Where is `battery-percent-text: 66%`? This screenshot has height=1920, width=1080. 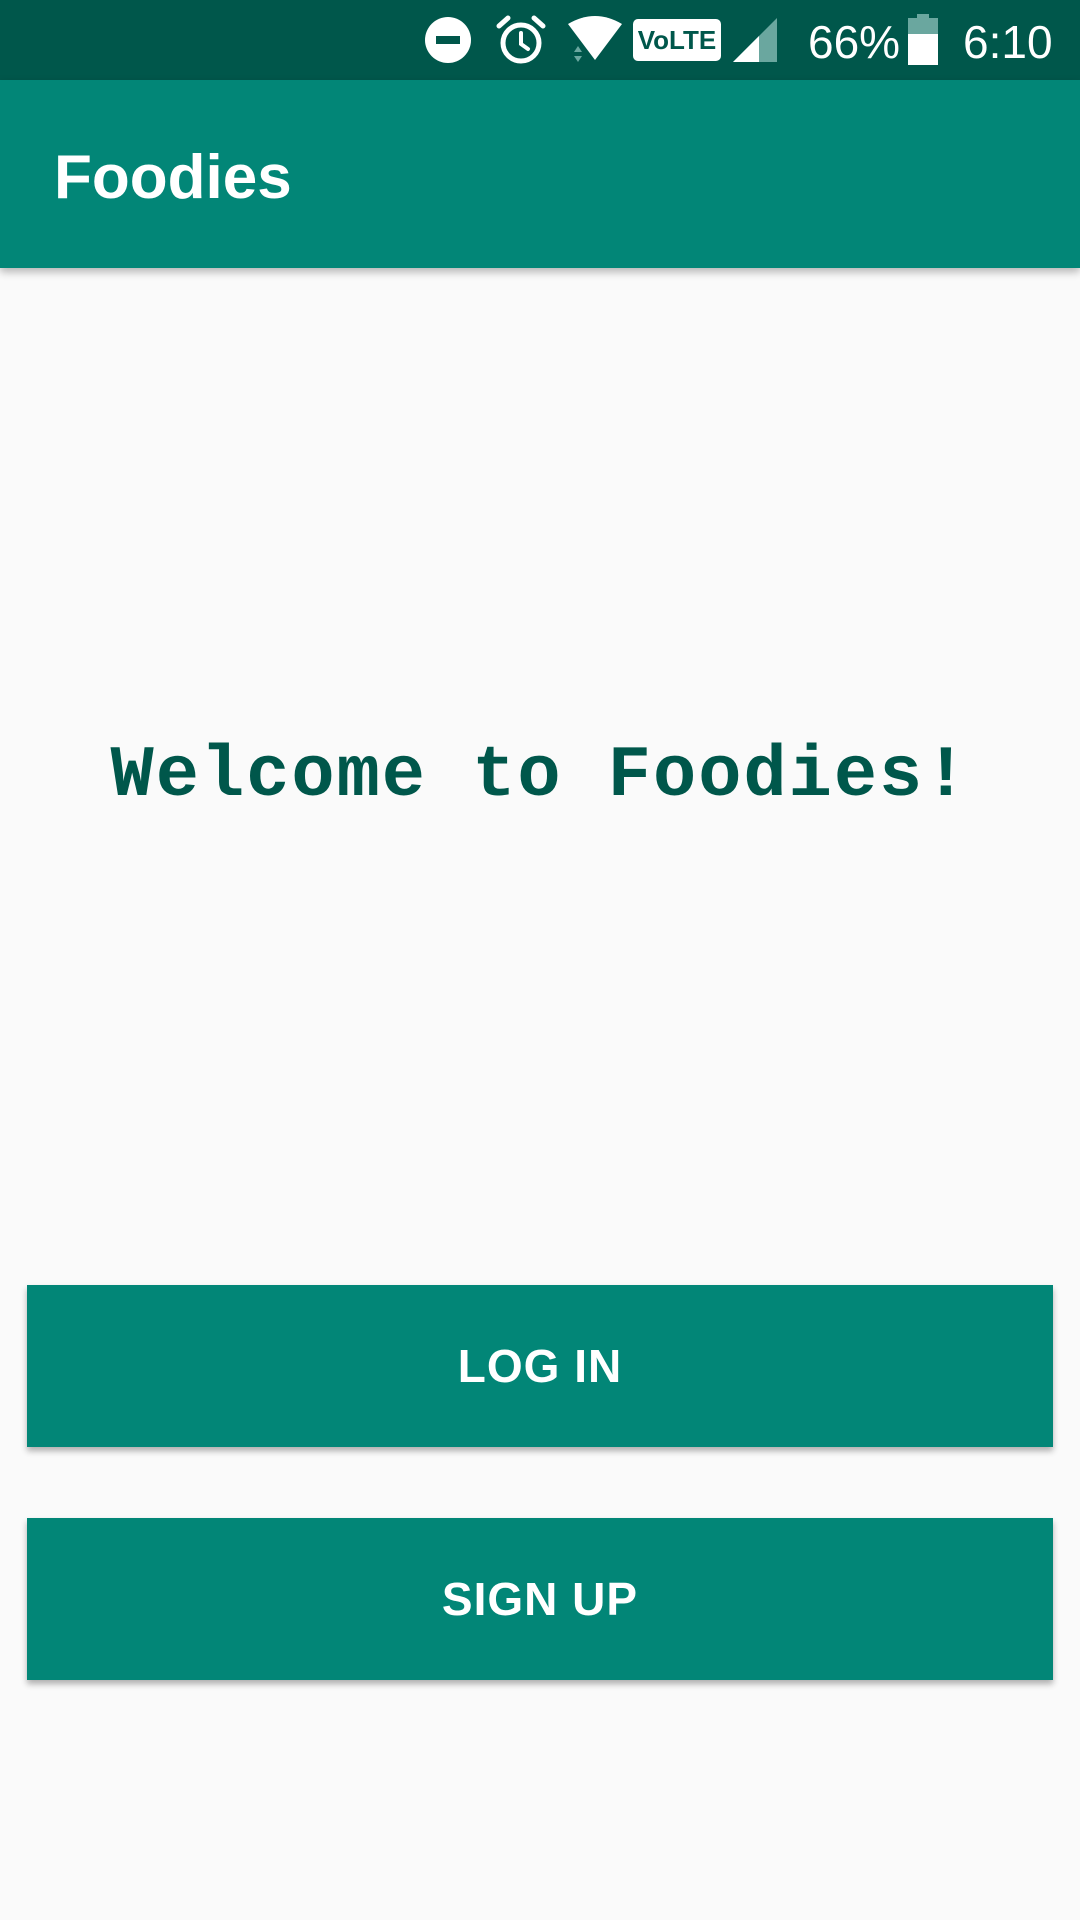 battery-percent-text: 66% is located at coordinates (854, 42).